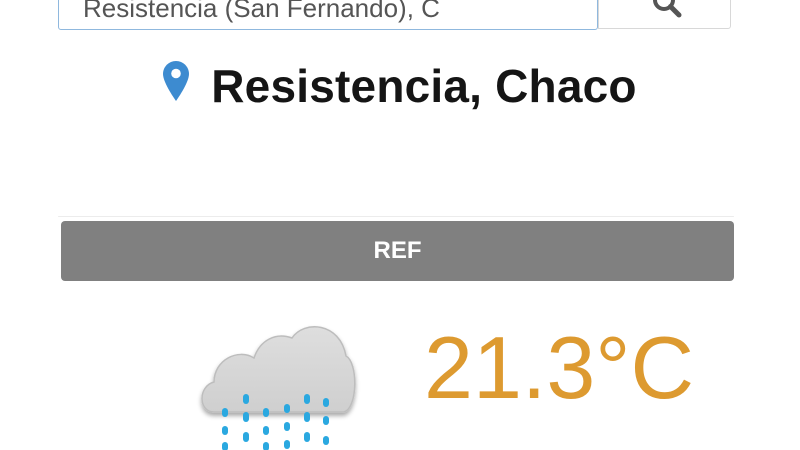 This screenshot has height=450, width=800. I want to click on search-input, so click(328, 15).